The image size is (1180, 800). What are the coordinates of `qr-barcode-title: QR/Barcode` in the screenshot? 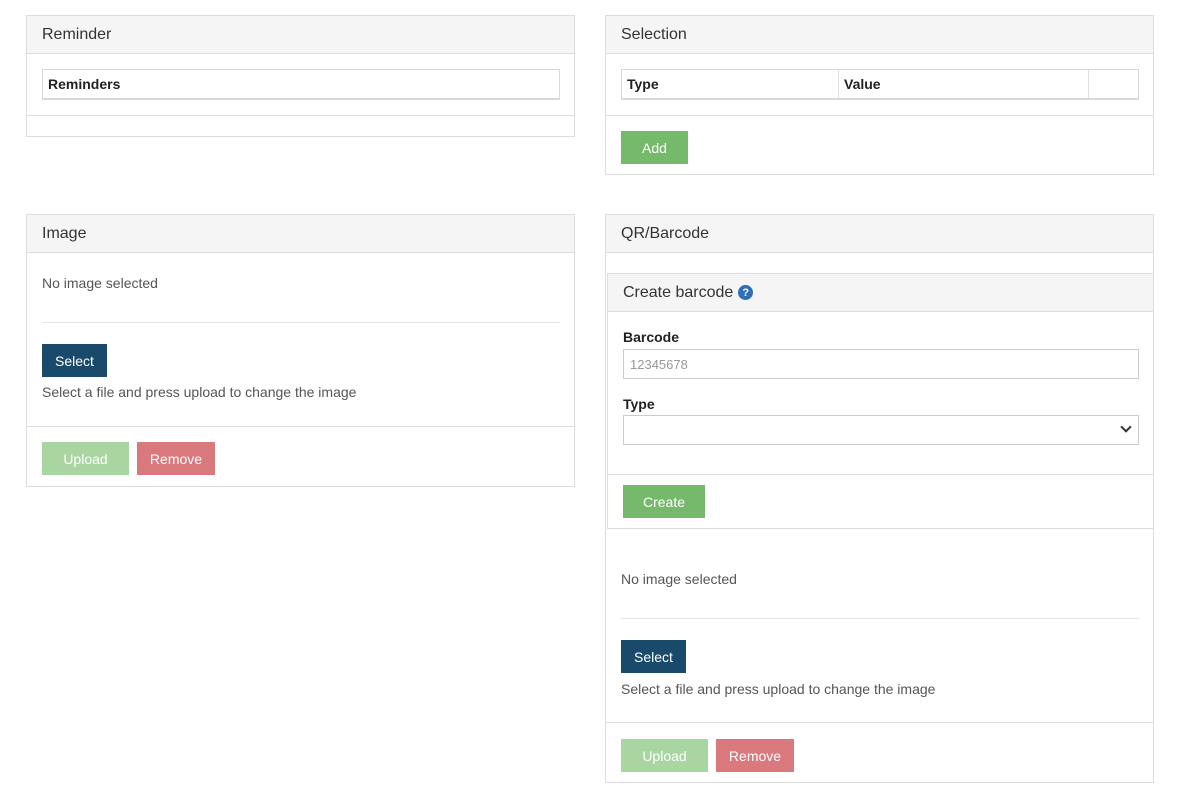 It's located at (665, 233).